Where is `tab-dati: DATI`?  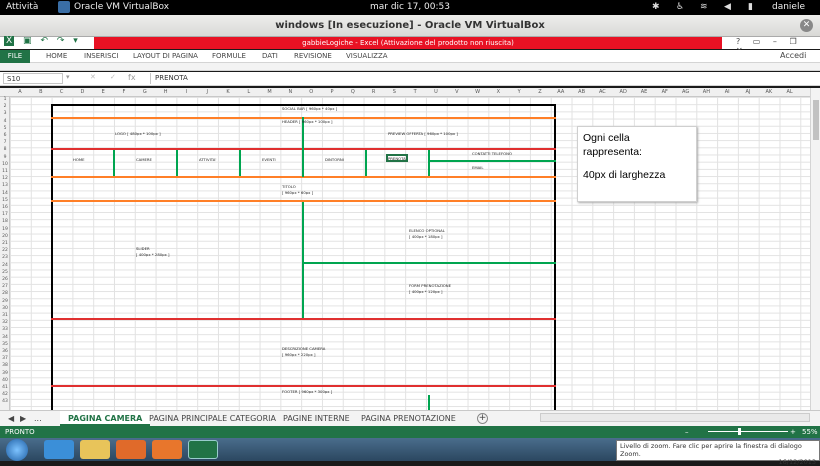 tab-dati: DATI is located at coordinates (270, 56).